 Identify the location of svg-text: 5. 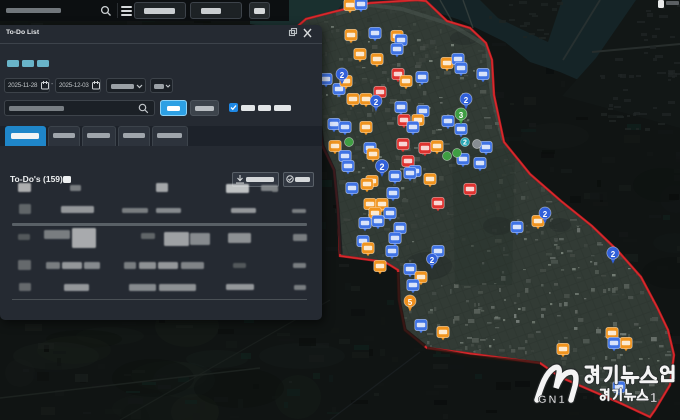
(410, 302).